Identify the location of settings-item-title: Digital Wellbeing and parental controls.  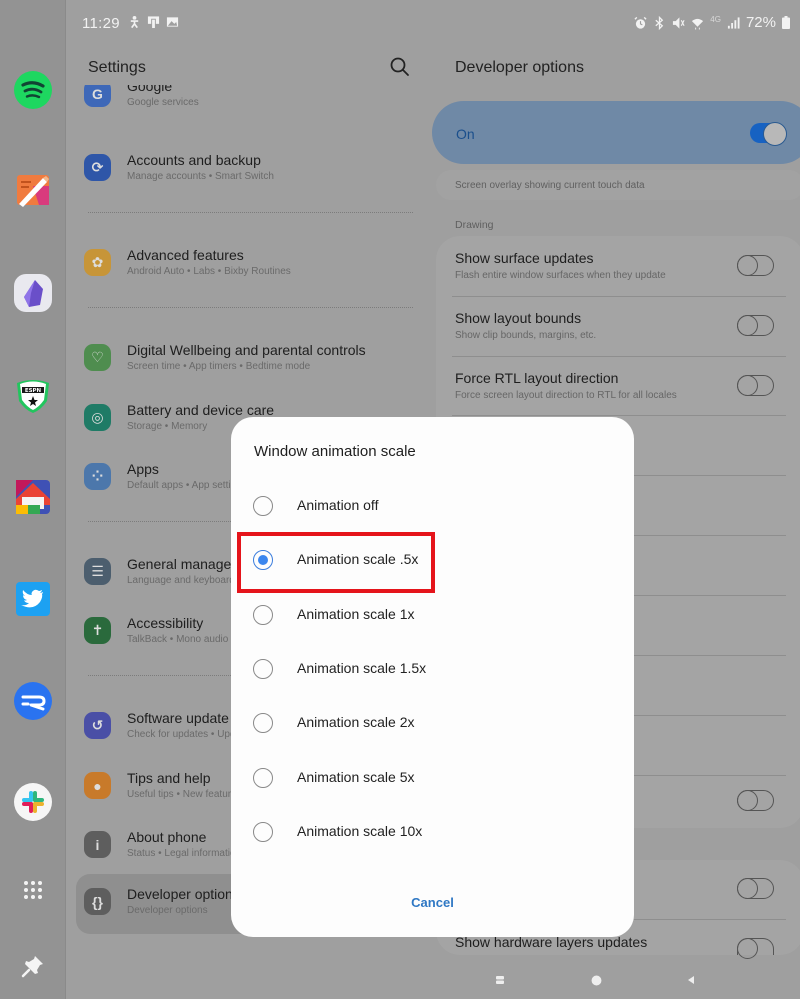
(246, 350).